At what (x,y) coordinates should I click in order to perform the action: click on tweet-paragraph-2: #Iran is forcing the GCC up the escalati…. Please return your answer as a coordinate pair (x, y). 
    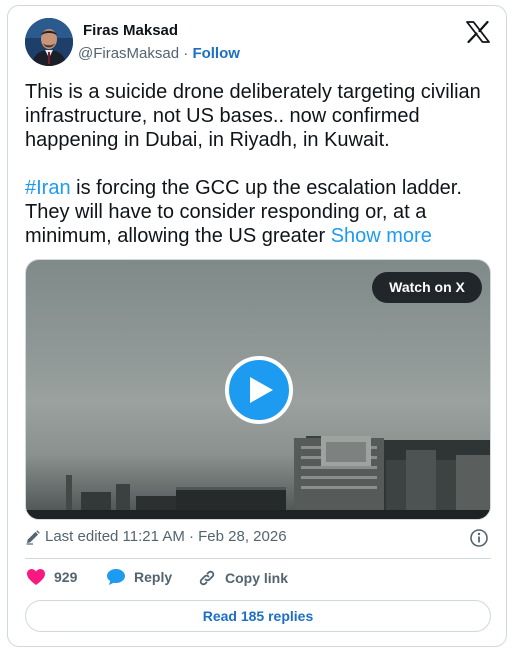
    Looking at the image, I should click on (260, 212).